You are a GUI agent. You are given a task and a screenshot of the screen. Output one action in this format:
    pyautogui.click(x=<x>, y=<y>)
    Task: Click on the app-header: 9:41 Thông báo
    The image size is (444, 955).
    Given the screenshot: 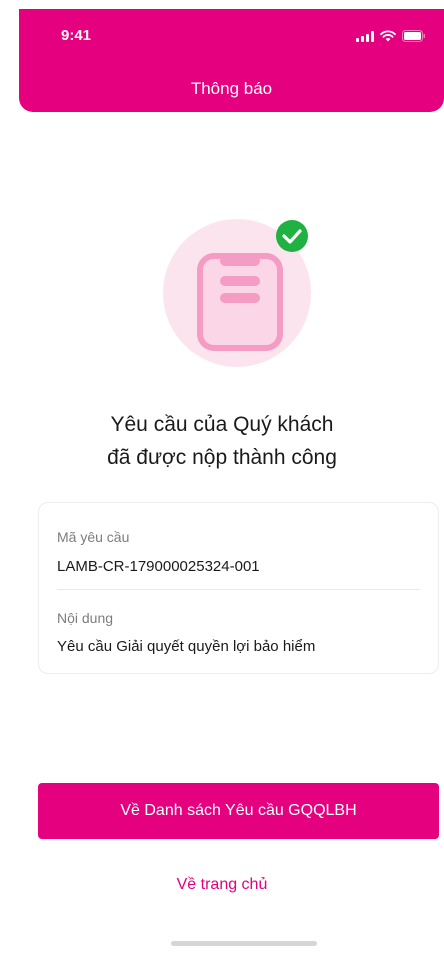 What is the action you would take?
    pyautogui.click(x=231, y=60)
    